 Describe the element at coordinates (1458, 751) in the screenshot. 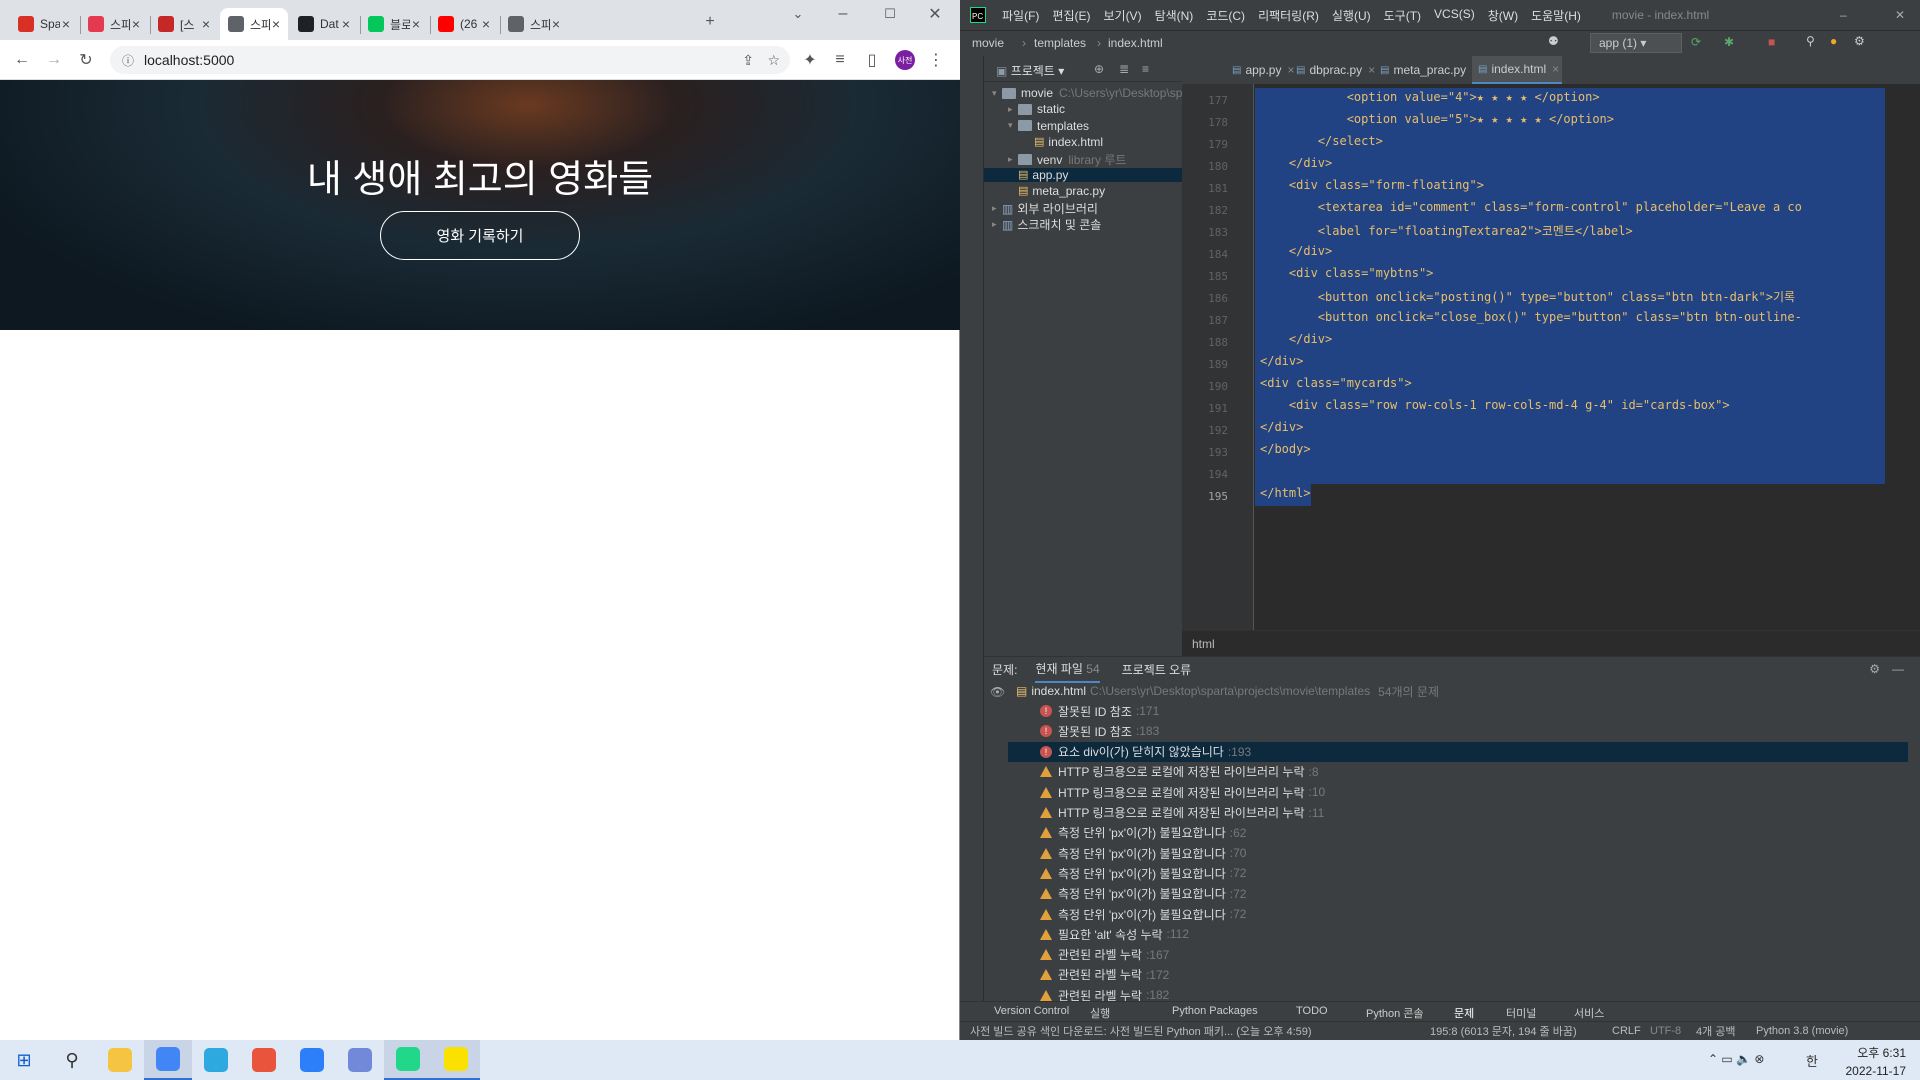

I see `problem-item: ! 요소 div이(가) 닫히지 않았습니다:193` at that location.